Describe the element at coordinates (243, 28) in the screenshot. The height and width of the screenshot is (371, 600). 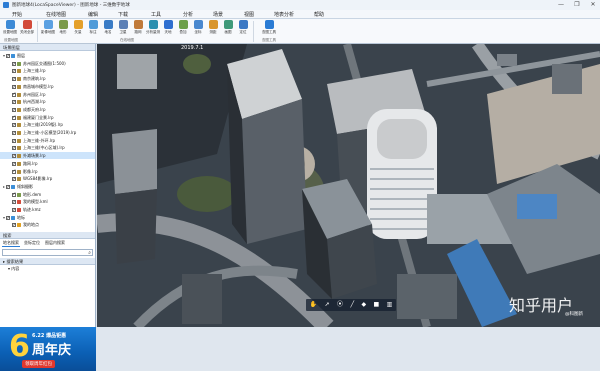
I see `locate-button: 定位` at that location.